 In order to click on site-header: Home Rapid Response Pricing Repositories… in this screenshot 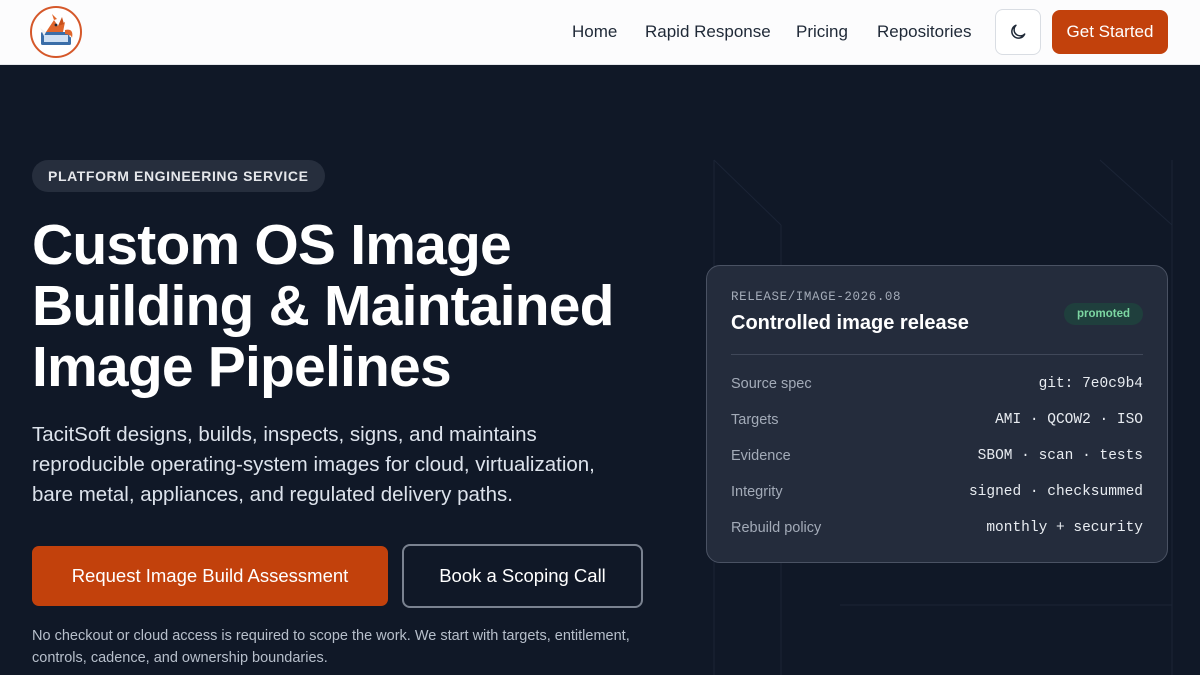, I will do `click(600, 32)`.